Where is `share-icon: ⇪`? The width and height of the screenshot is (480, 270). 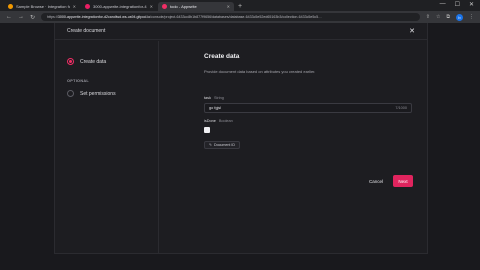
share-icon: ⇪ is located at coordinates (428, 17).